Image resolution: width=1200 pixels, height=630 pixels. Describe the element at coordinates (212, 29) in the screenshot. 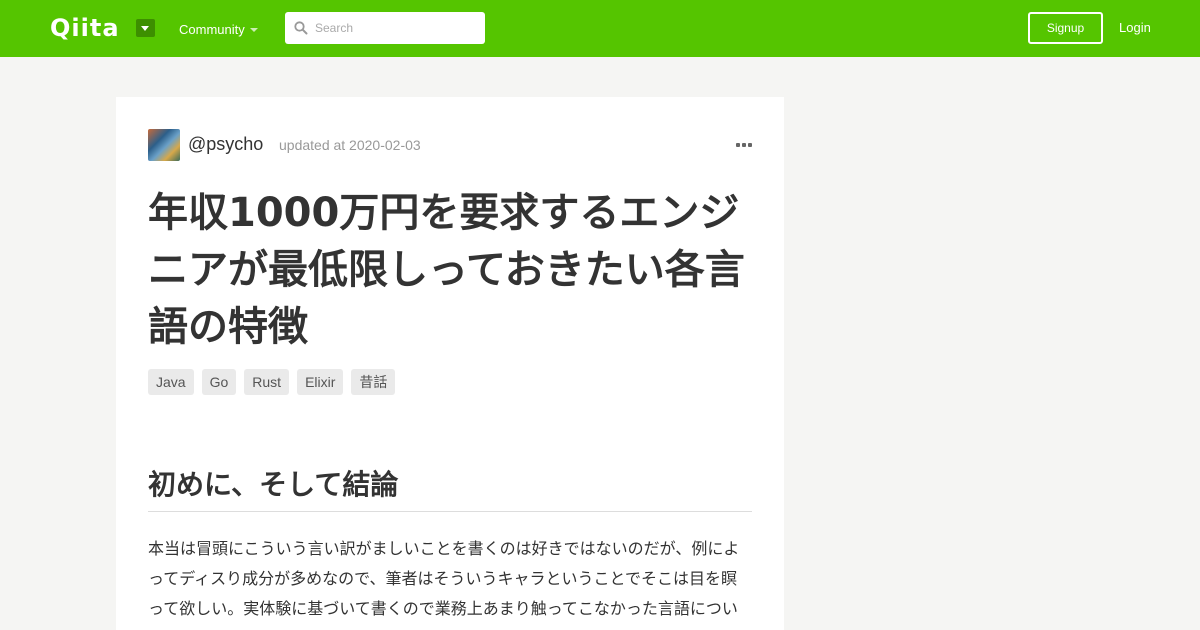

I see `community-menu: Community` at that location.